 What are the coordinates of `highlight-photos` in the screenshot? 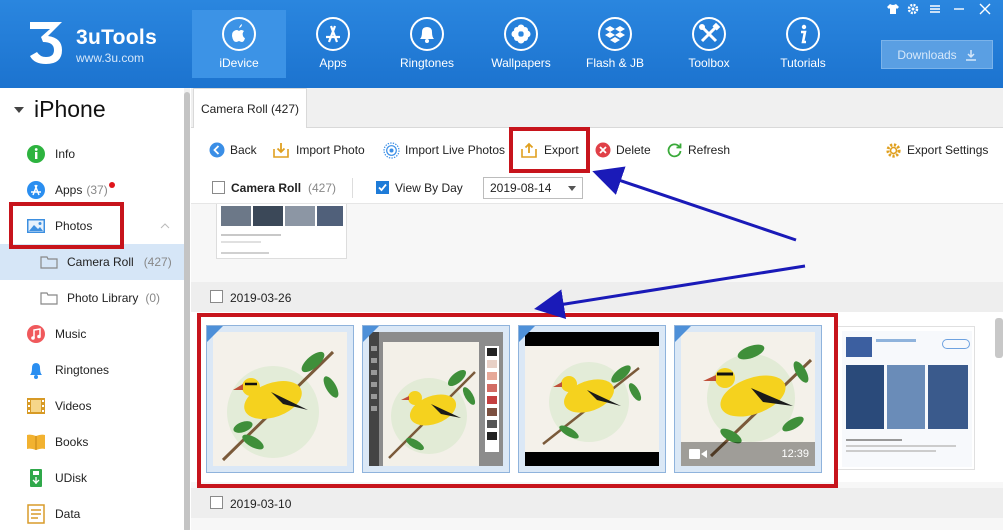 It's located at (66, 225).